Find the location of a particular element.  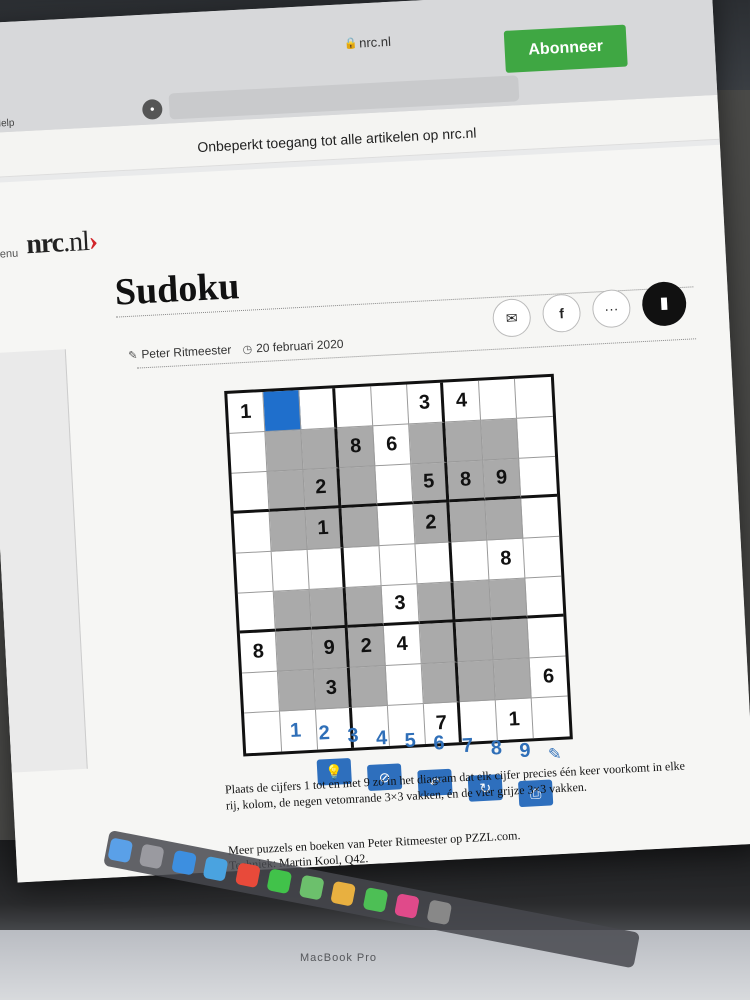

digit-button-2: 2 is located at coordinates (324, 734).